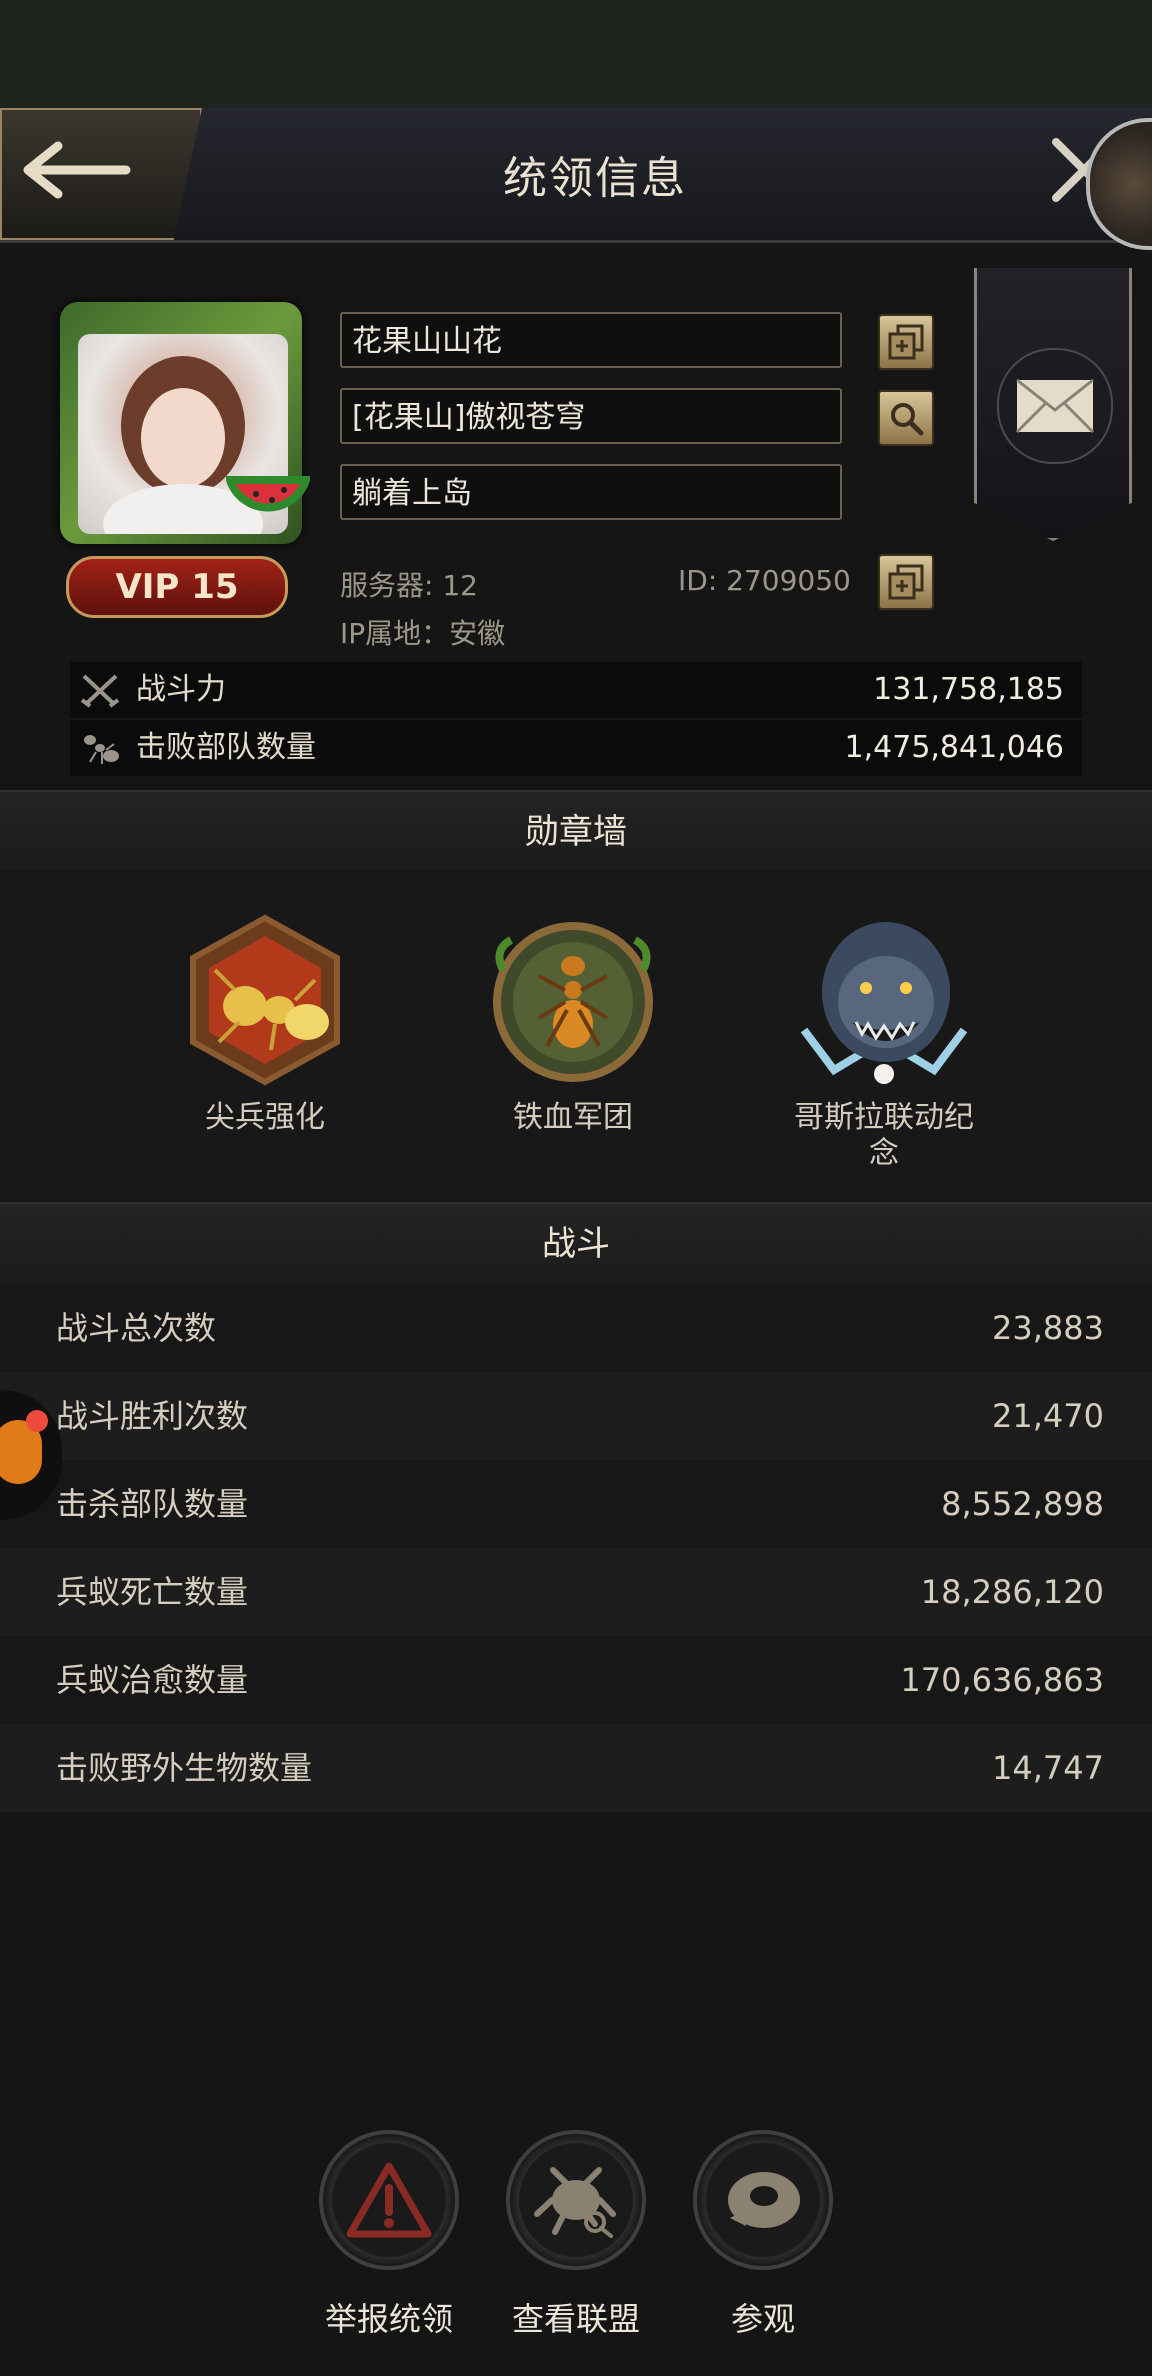  What do you see at coordinates (37, 1421) in the screenshot?
I see `notification-dot` at bounding box center [37, 1421].